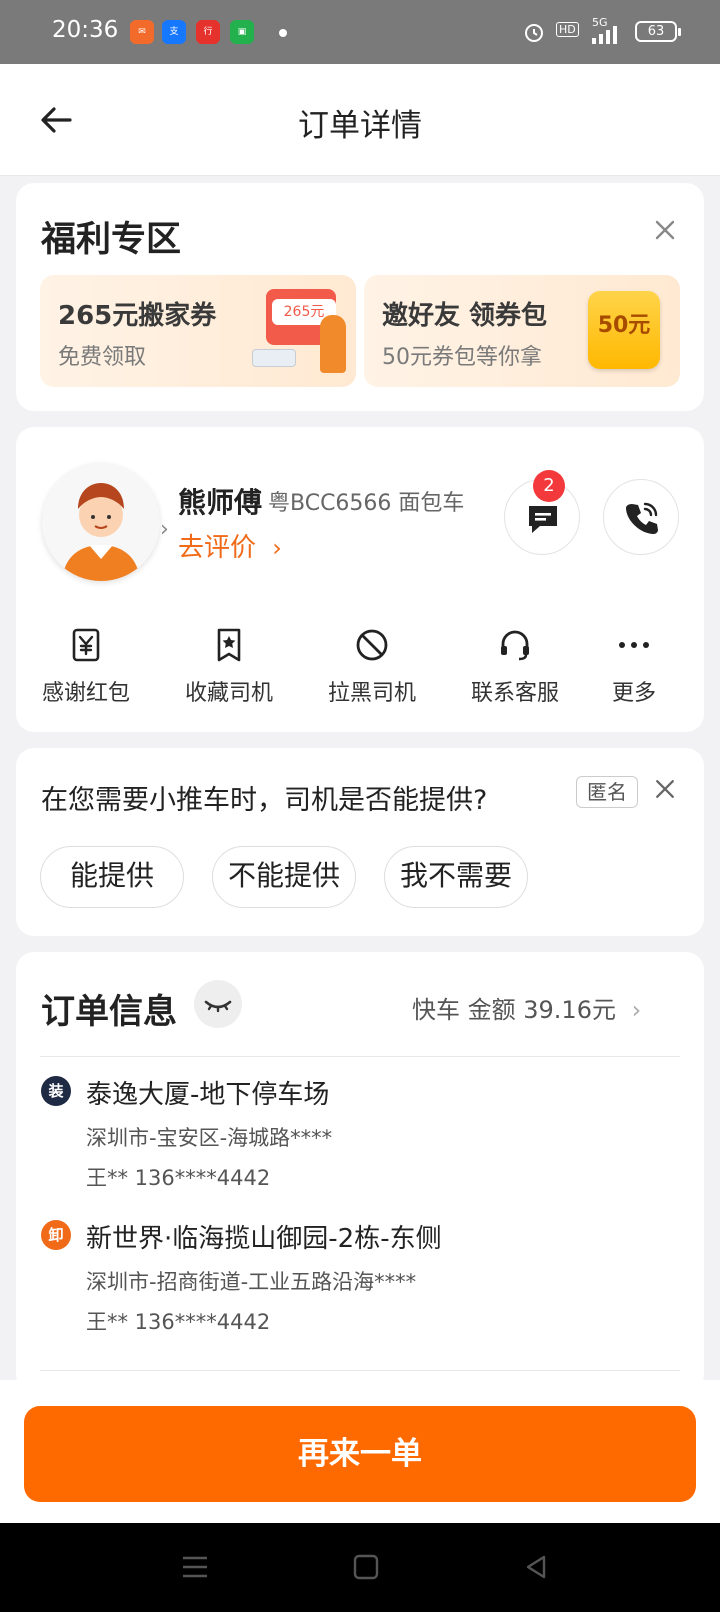 The height and width of the screenshot is (1612, 720). I want to click on promo-title: 邀好友 领券包, so click(465, 316).